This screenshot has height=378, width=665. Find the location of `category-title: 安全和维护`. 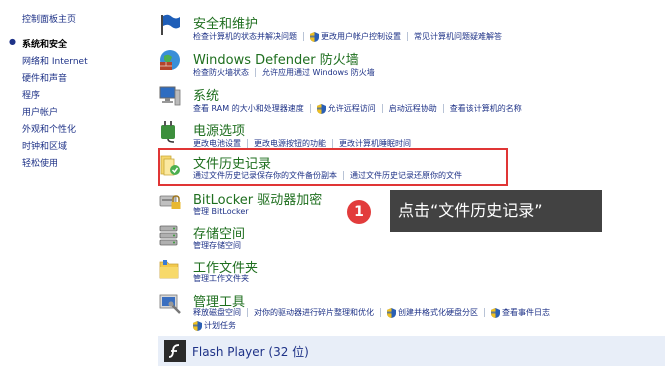

category-title: 安全和维护 is located at coordinates (225, 22).